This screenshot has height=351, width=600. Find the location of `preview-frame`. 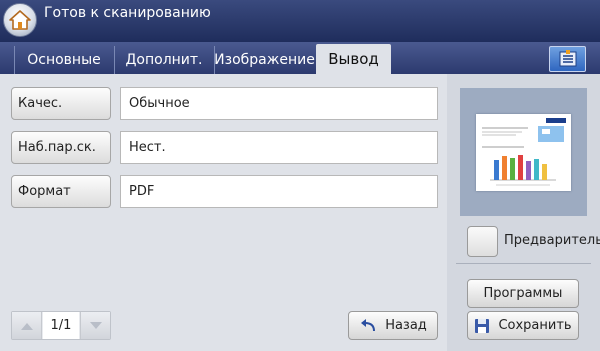

preview-frame is located at coordinates (523, 152).